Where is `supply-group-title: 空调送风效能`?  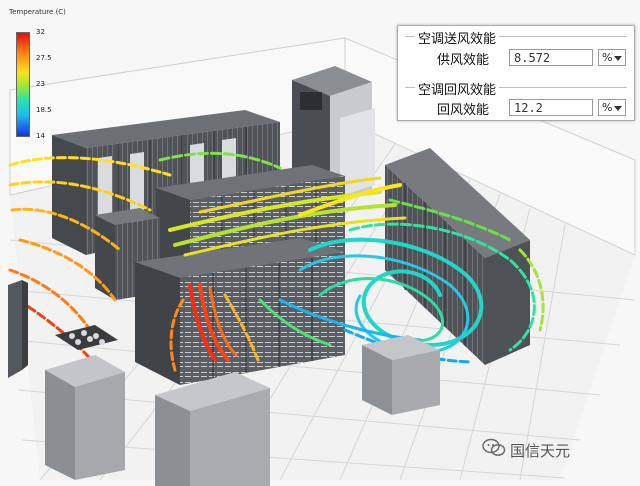 supply-group-title: 空调送风效能 is located at coordinates (457, 37).